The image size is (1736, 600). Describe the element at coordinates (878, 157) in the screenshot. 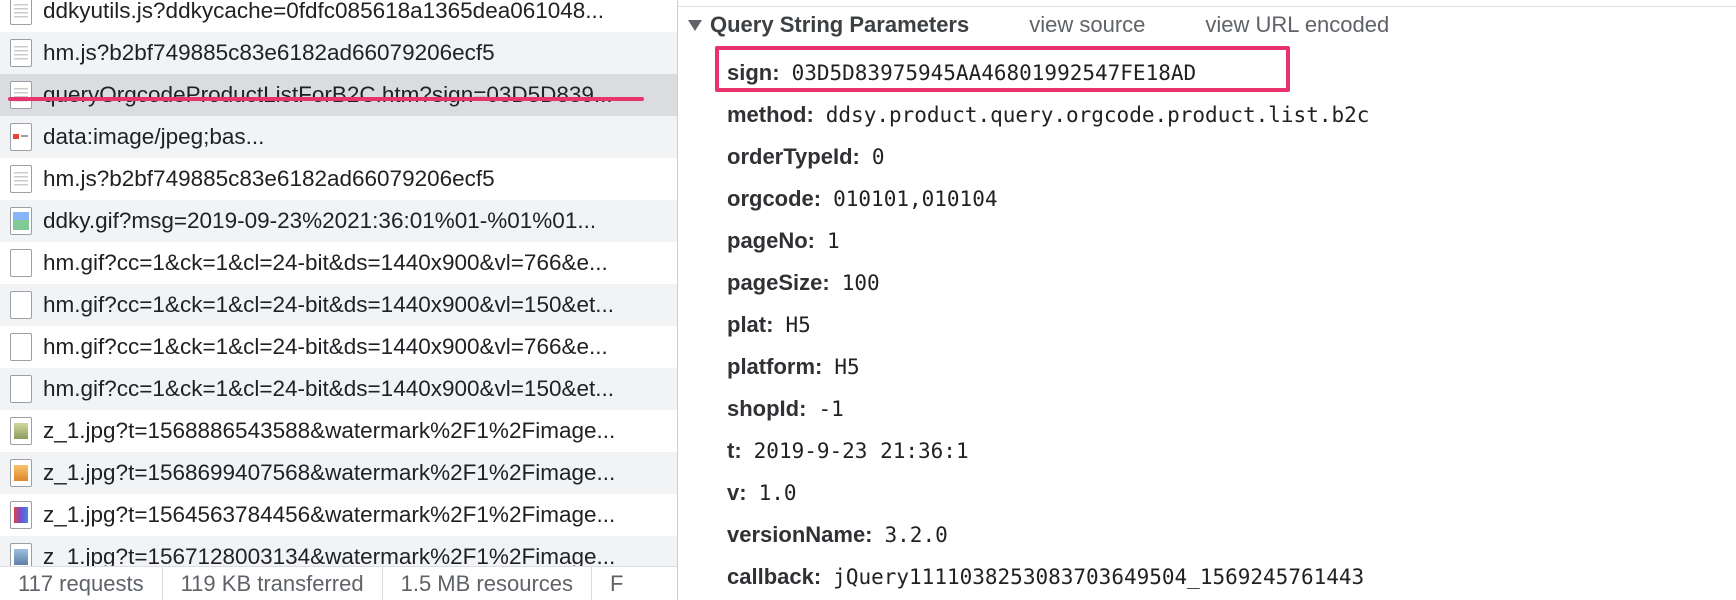

I see `param-value: 0` at that location.